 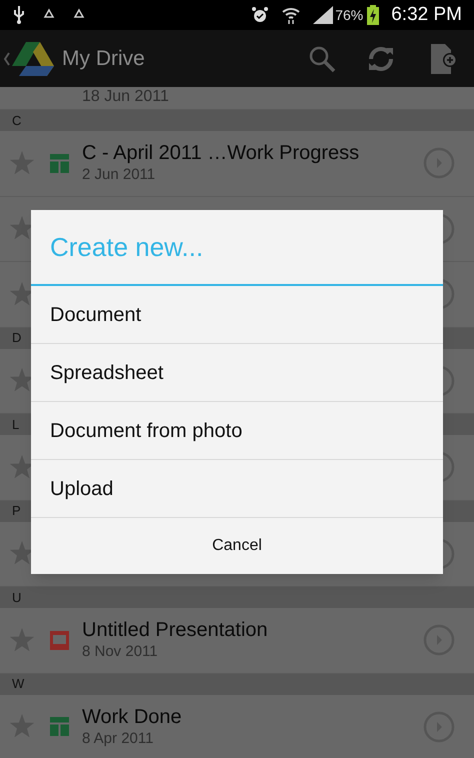 I want to click on file-date: 2 Jun 2011, so click(x=119, y=176).